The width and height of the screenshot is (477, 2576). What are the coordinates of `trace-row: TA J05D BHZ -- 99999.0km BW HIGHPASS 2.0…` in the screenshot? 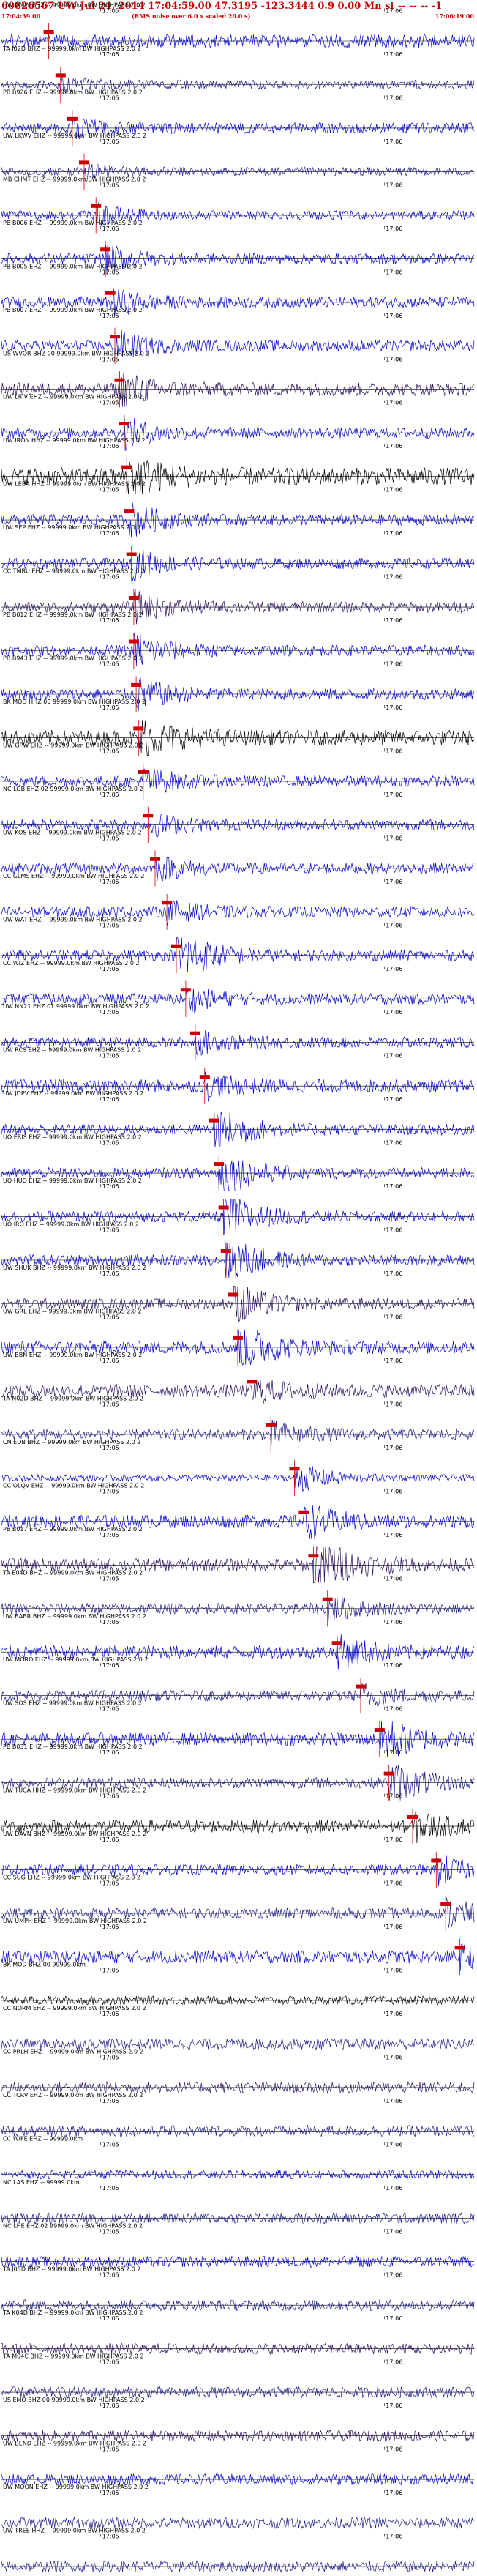 It's located at (238, 2289).